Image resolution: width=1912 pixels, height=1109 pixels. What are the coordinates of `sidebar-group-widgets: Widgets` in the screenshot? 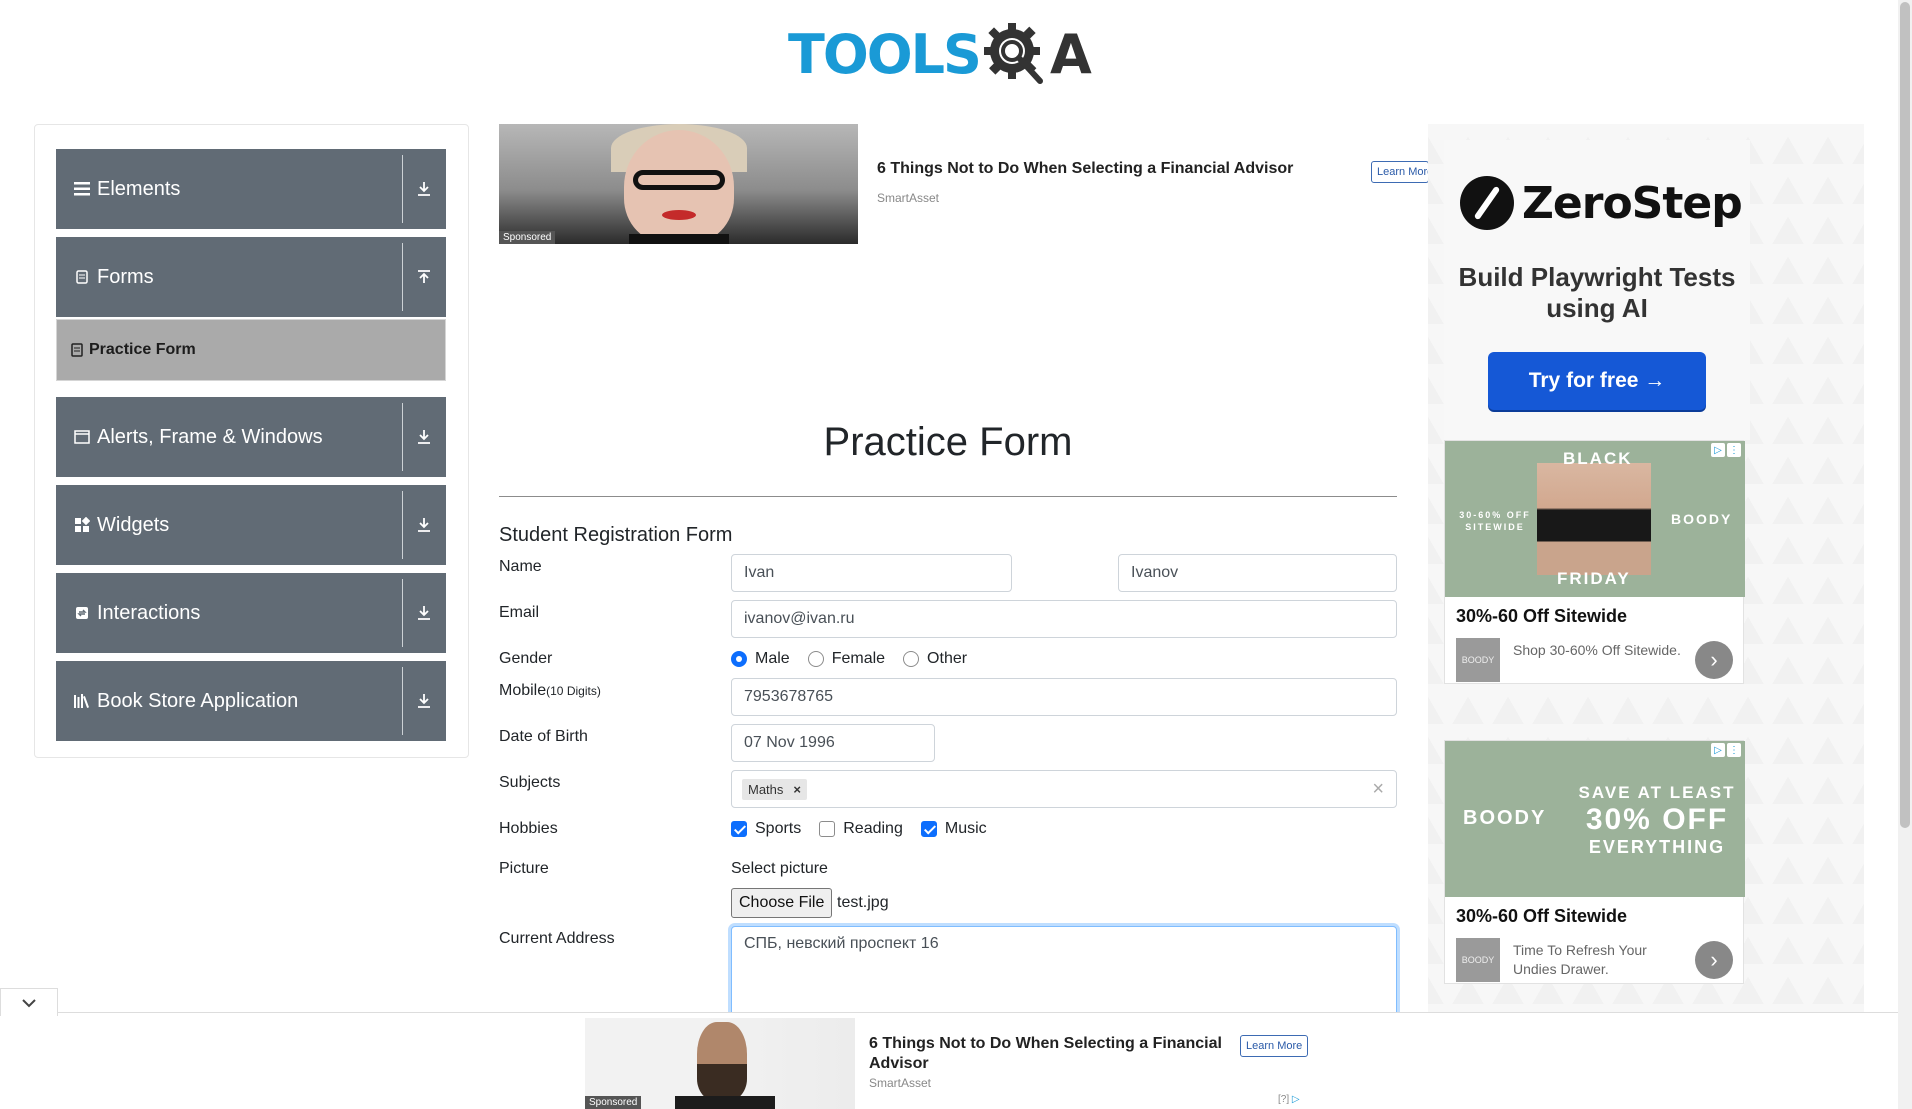 It's located at (251, 525).